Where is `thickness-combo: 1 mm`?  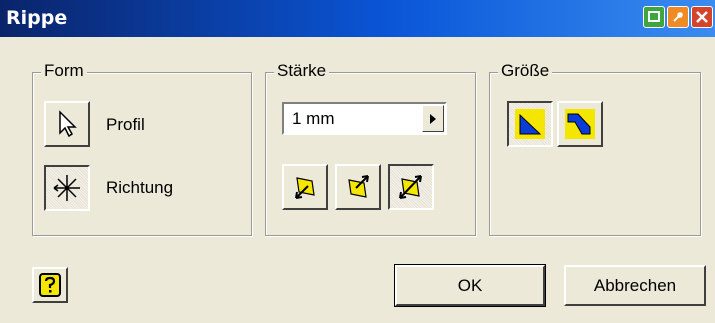
thickness-combo: 1 mm is located at coordinates (364, 118).